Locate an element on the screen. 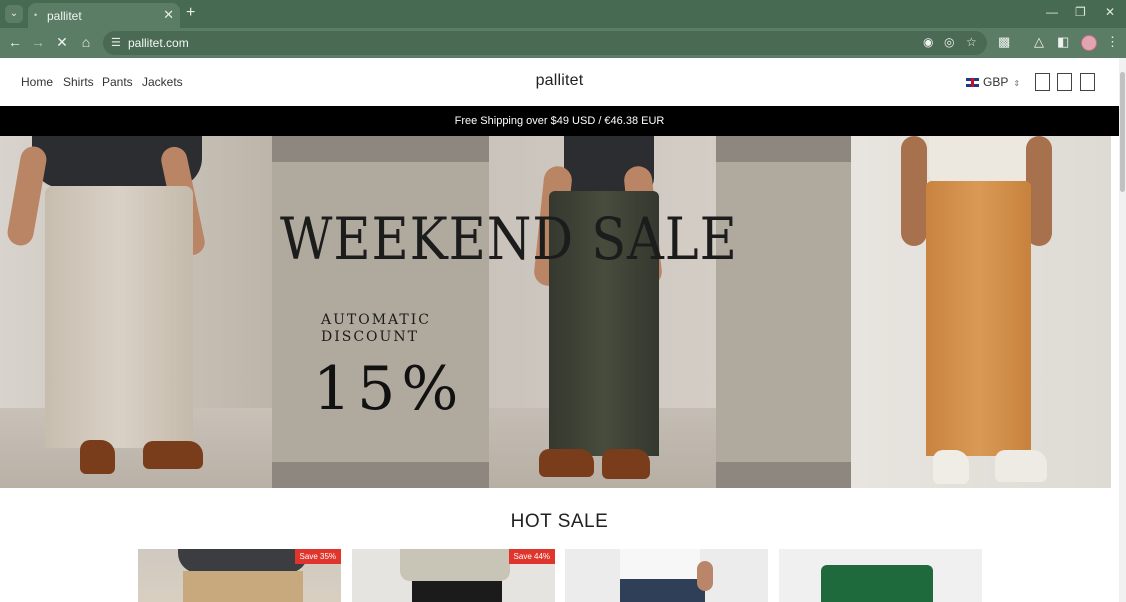  menu-kebab-icon: ⋮ is located at coordinates (1112, 42).